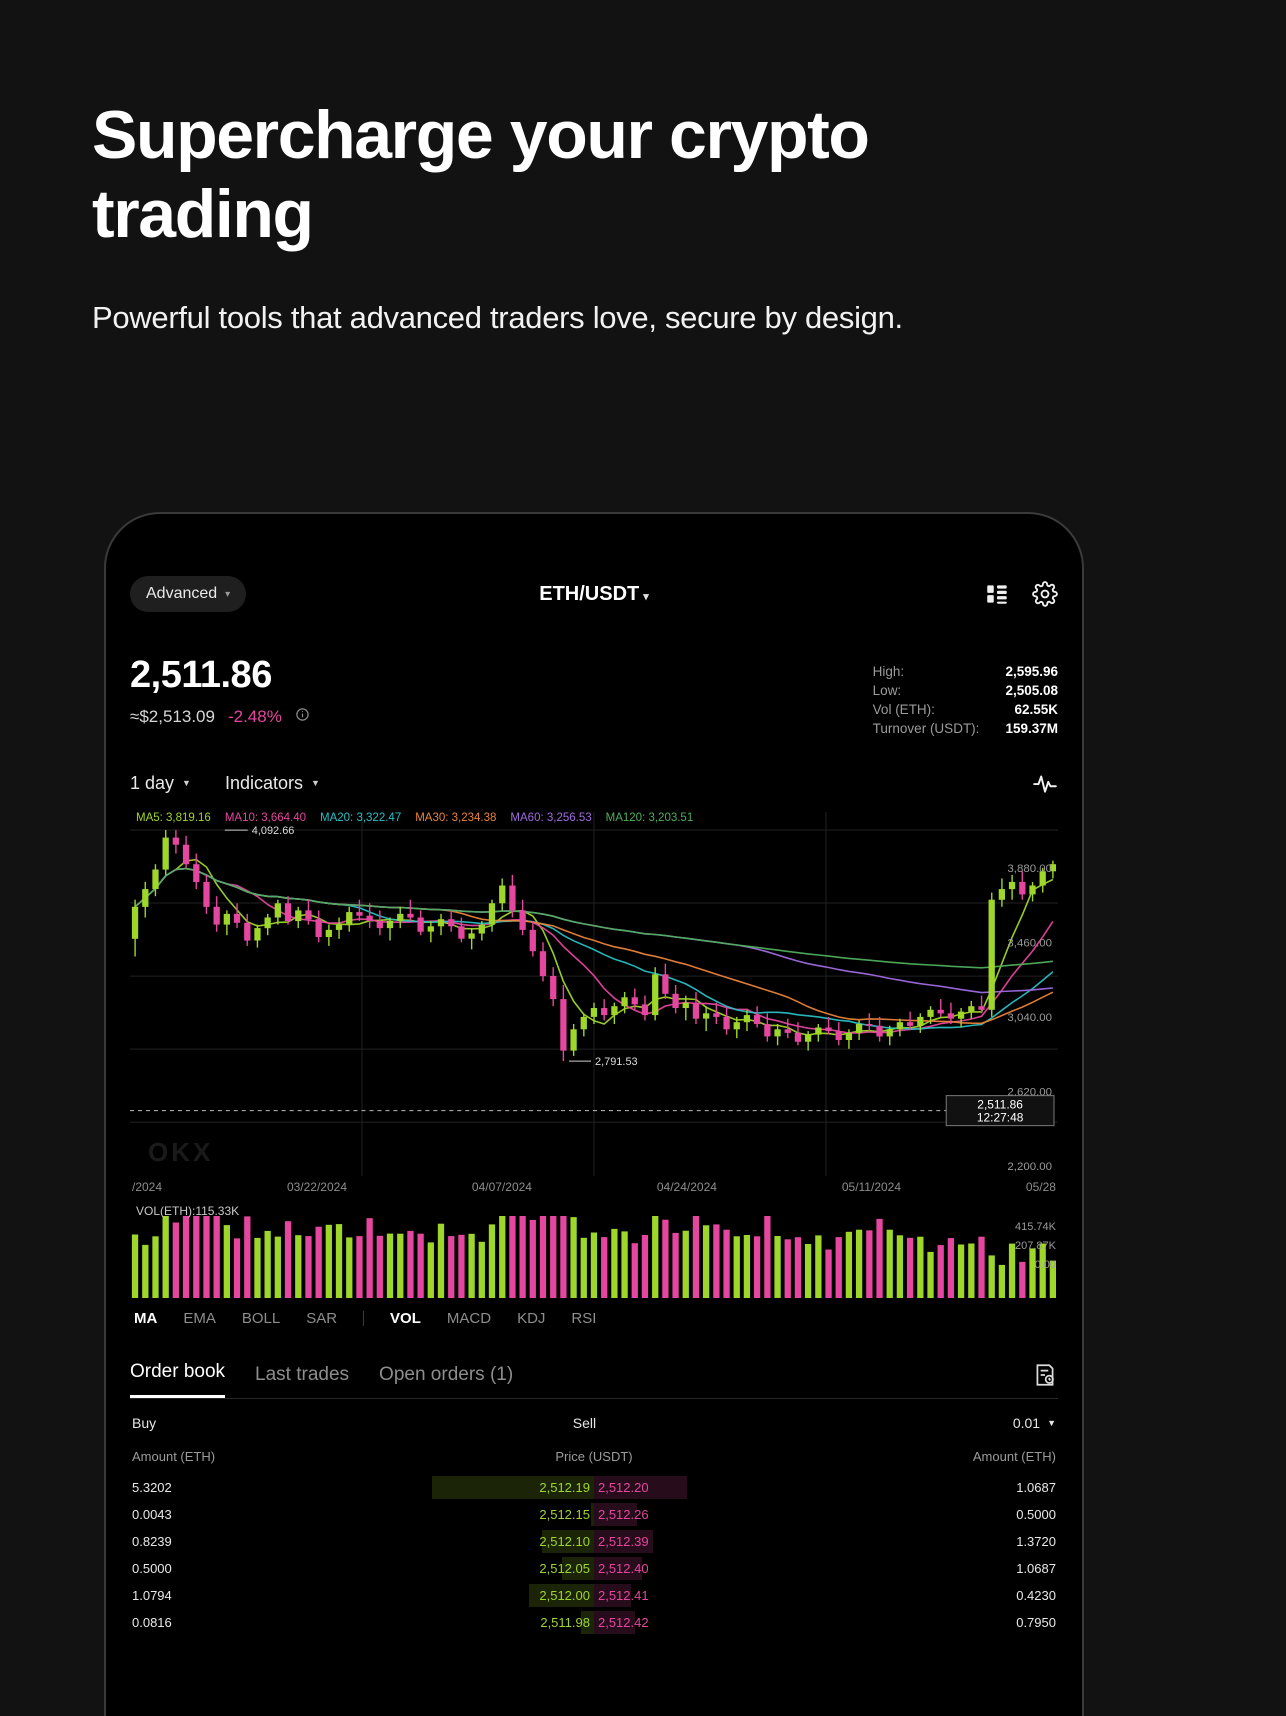  What do you see at coordinates (145, 1318) in the screenshot?
I see `indicator-tab-ma: MA` at bounding box center [145, 1318].